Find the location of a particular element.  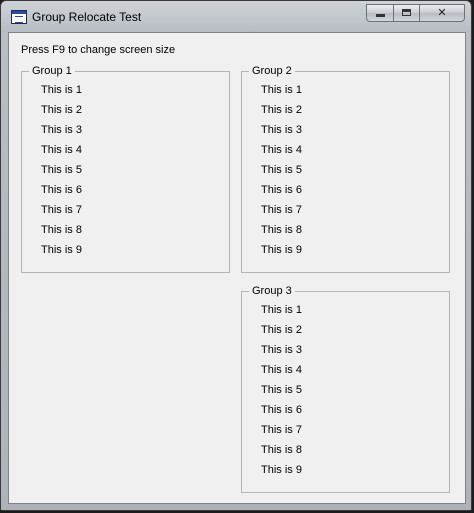

maximize-icon is located at coordinates (406, 12).